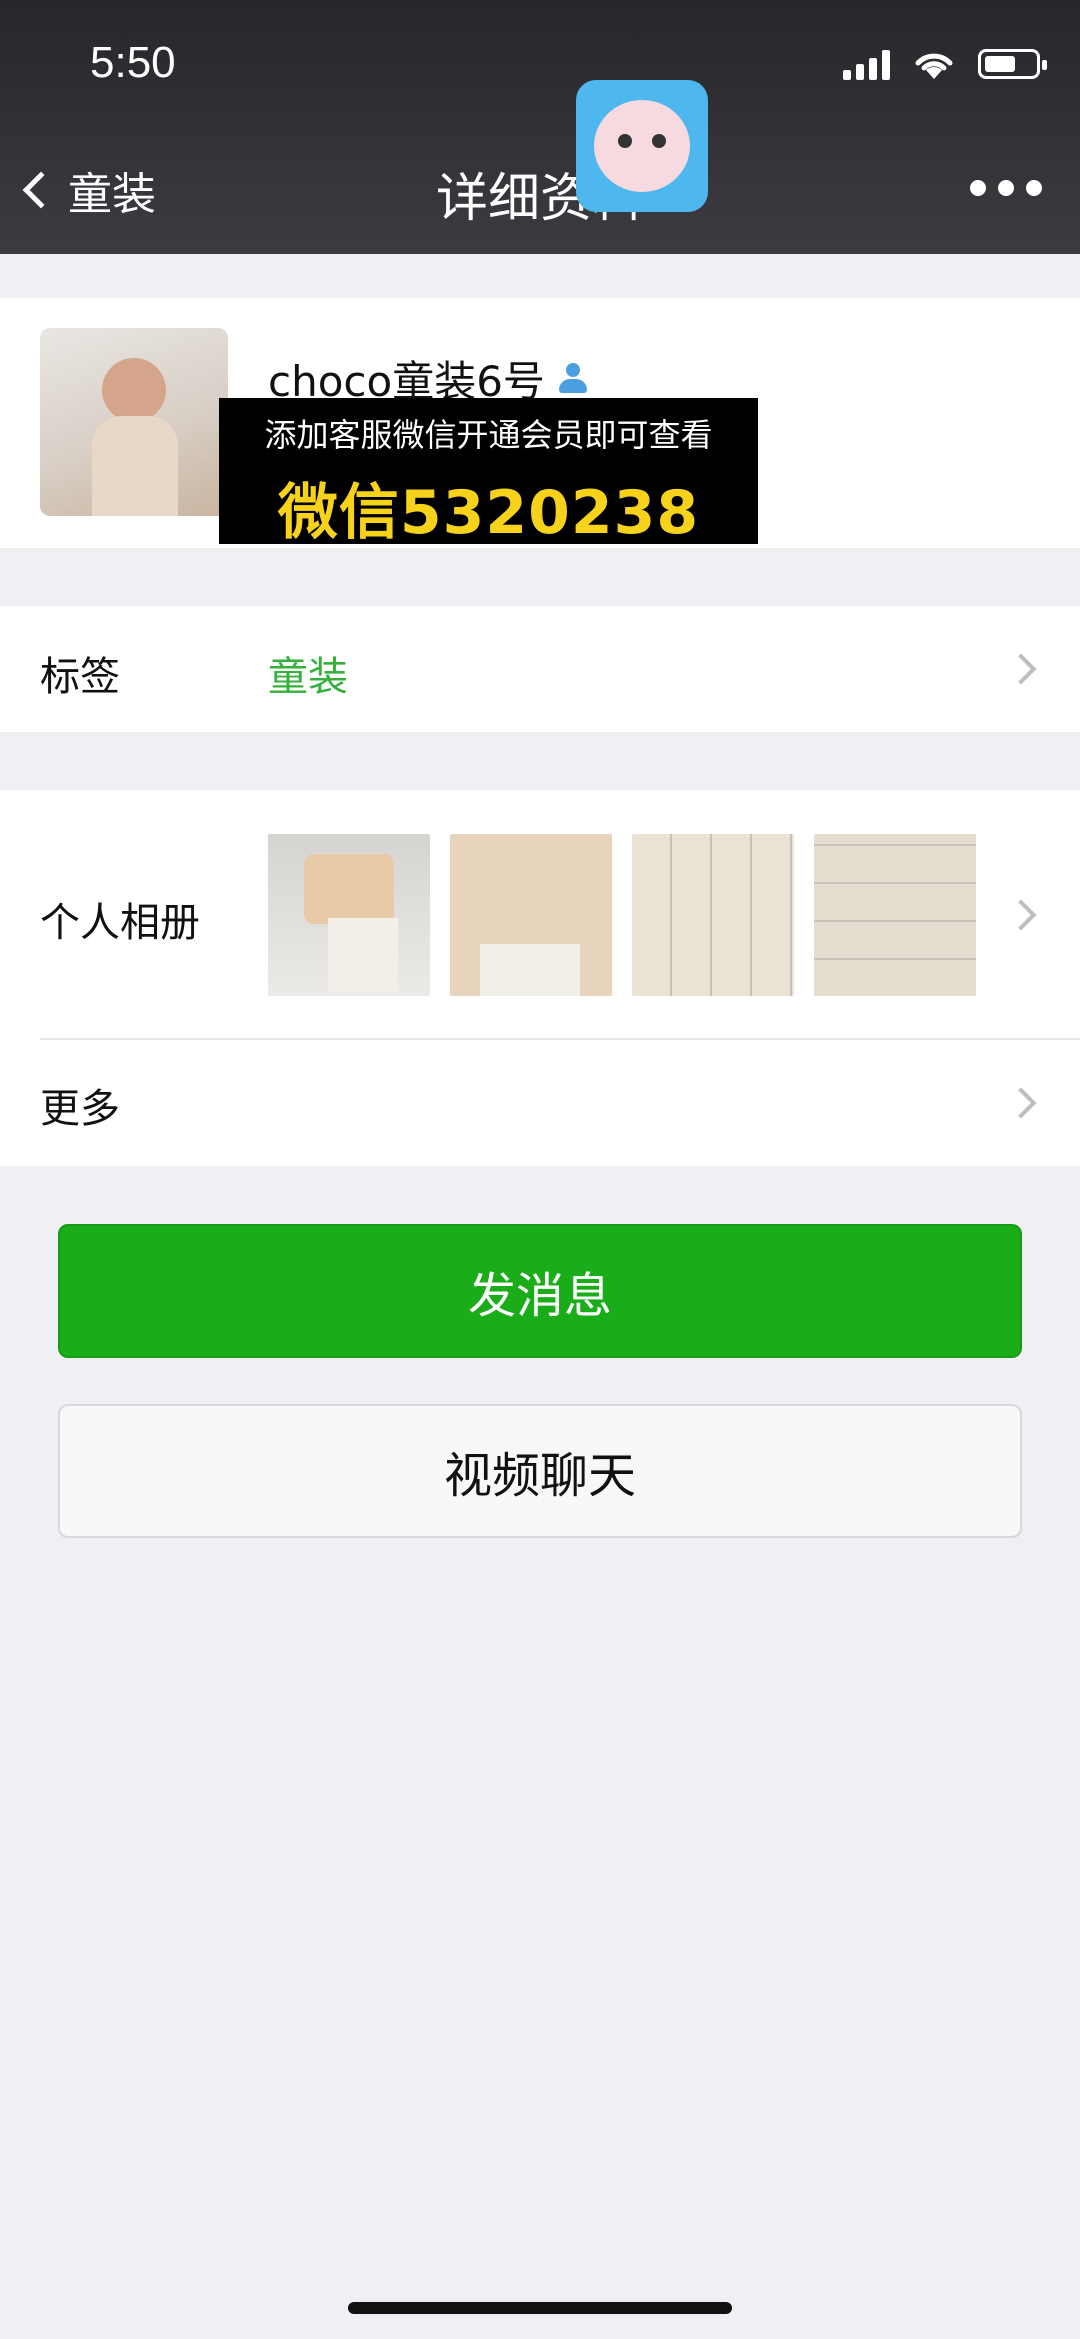 The image size is (1080, 2339). I want to click on tag-label: 标签, so click(80, 677).